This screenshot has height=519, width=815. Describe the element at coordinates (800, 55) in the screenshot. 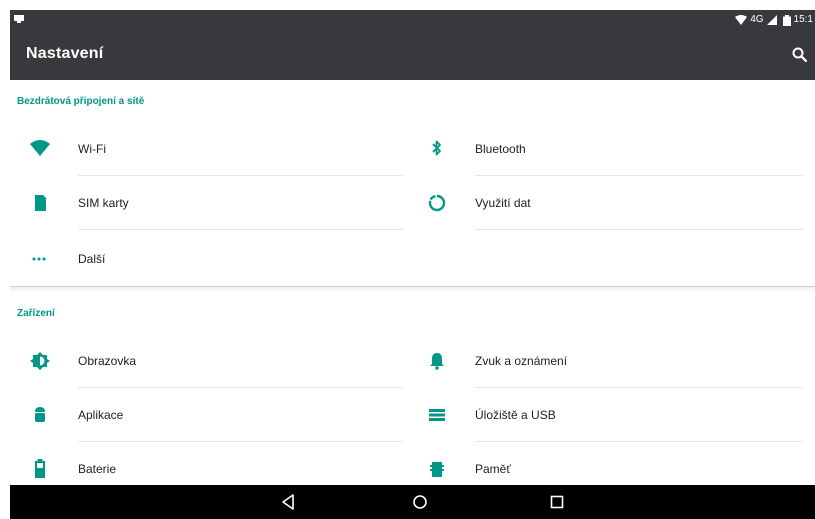

I see `search-icon` at that location.